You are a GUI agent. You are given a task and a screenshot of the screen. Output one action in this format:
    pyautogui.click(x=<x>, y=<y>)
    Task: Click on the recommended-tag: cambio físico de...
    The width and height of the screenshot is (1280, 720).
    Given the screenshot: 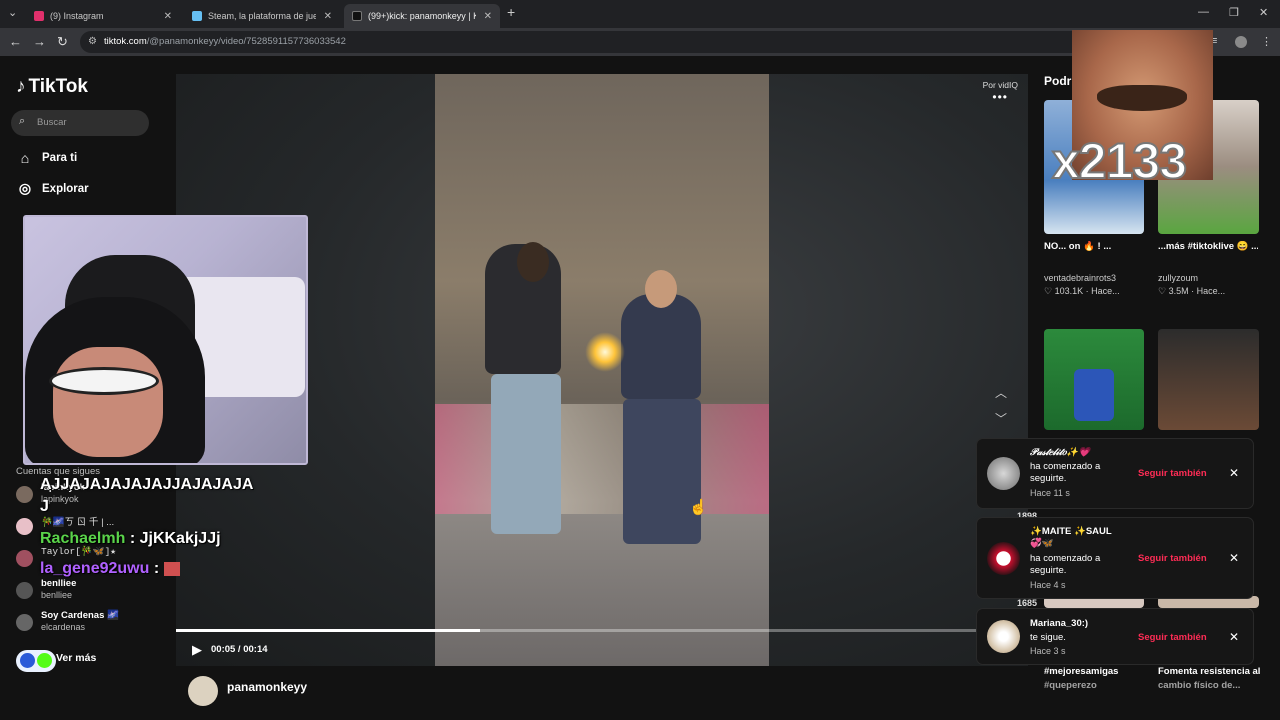 What is the action you would take?
    pyautogui.click(x=1199, y=685)
    